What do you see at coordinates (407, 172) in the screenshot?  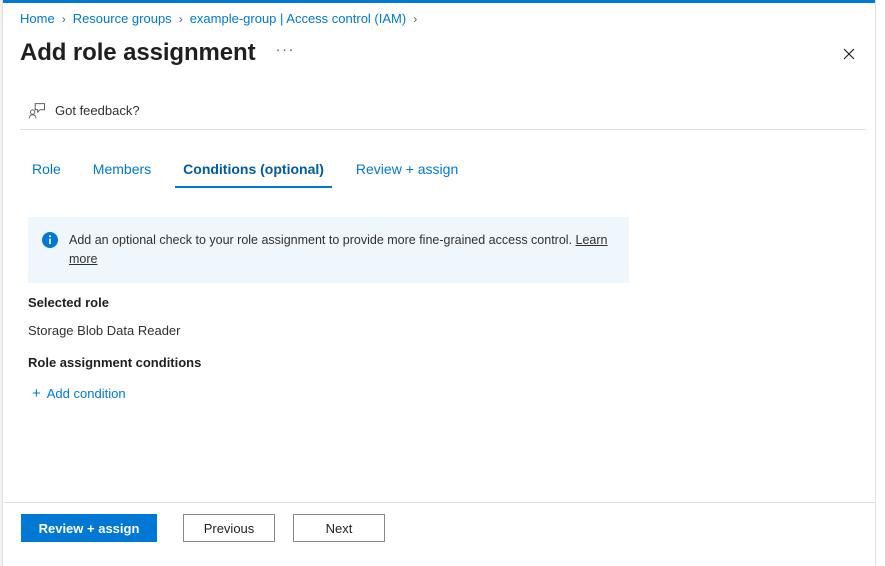 I see `tab-review-assign: Review + assign` at bounding box center [407, 172].